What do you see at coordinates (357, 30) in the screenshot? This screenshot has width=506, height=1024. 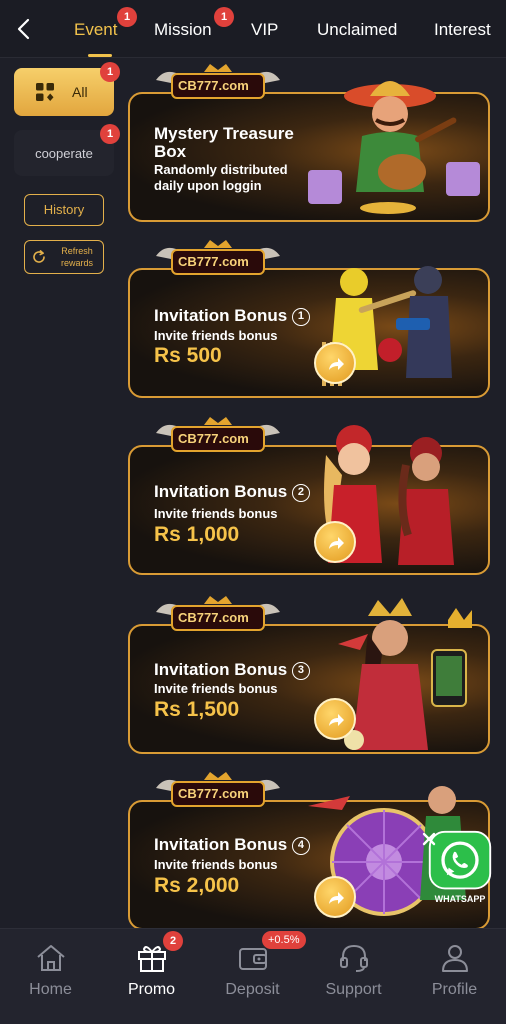 I see `tab-unclaimed: Unclaimed` at bounding box center [357, 30].